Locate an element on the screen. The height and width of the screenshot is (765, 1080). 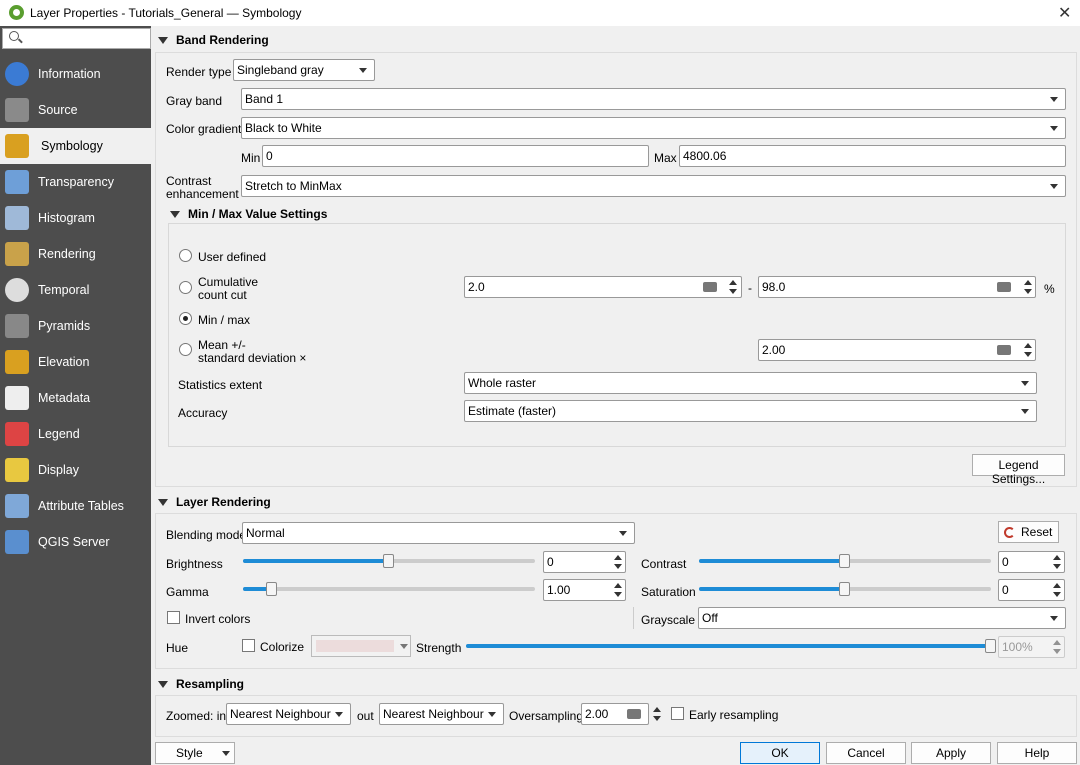
gamma-label: Gamma is located at coordinates (187, 592).